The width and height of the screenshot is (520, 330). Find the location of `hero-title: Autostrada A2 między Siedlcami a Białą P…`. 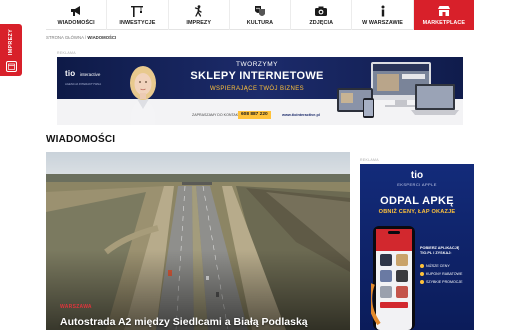

hero-title: Autostrada A2 między Siedlcami a Białą P… is located at coordinates (184, 322).